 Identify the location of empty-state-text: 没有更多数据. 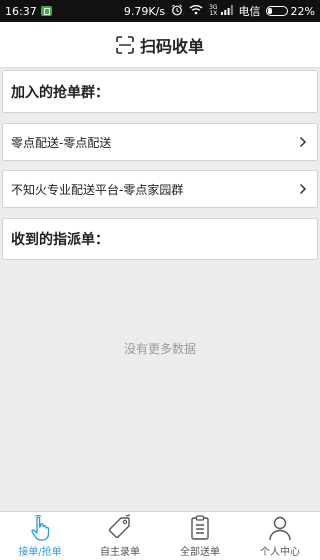
(159, 349).